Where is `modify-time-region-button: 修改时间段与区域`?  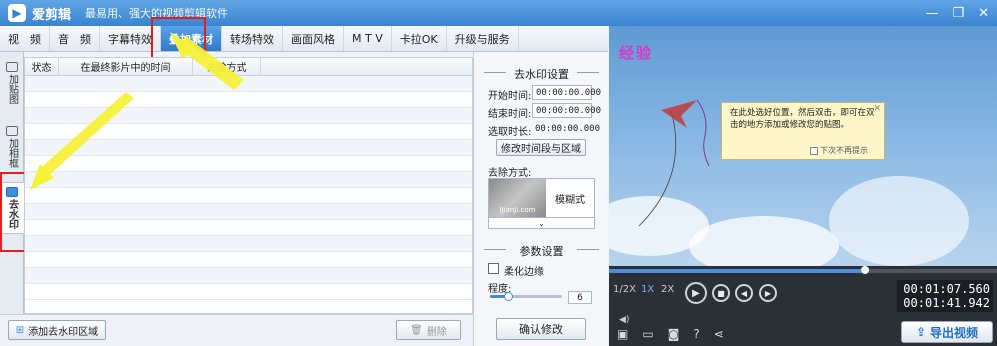
modify-time-region-button: 修改时间段与区域 is located at coordinates (541, 147).